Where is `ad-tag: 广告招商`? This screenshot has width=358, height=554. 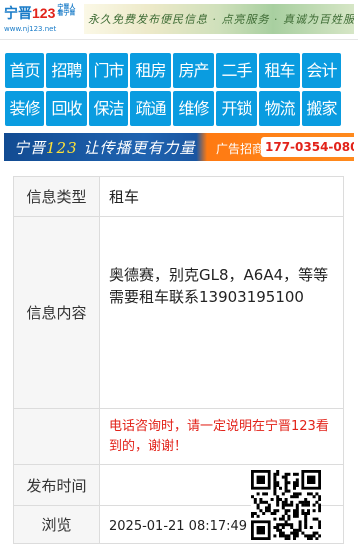
ad-tag: 广告招商 is located at coordinates (240, 149).